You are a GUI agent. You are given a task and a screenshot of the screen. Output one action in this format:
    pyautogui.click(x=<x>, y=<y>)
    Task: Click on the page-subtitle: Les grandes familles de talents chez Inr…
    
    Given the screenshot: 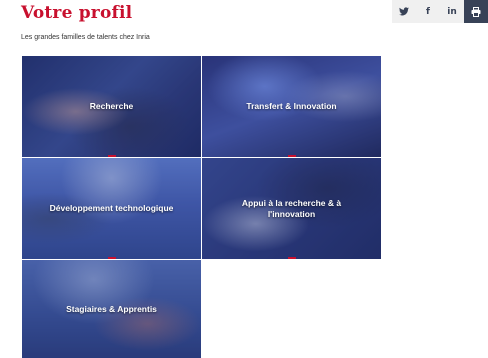 What is the action you would take?
    pyautogui.click(x=85, y=37)
    